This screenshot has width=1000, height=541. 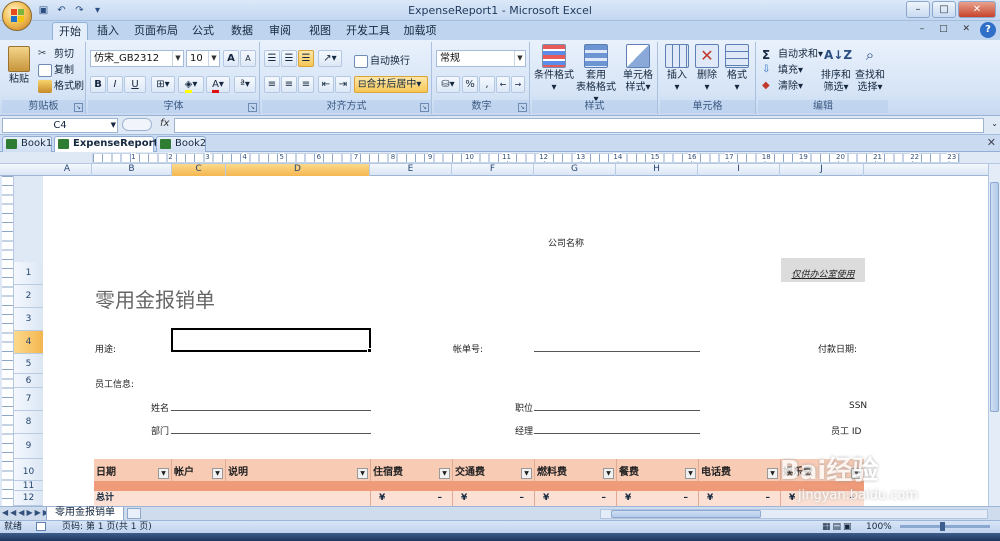 I want to click on header-account: 帐户 ▼, so click(x=199, y=470).